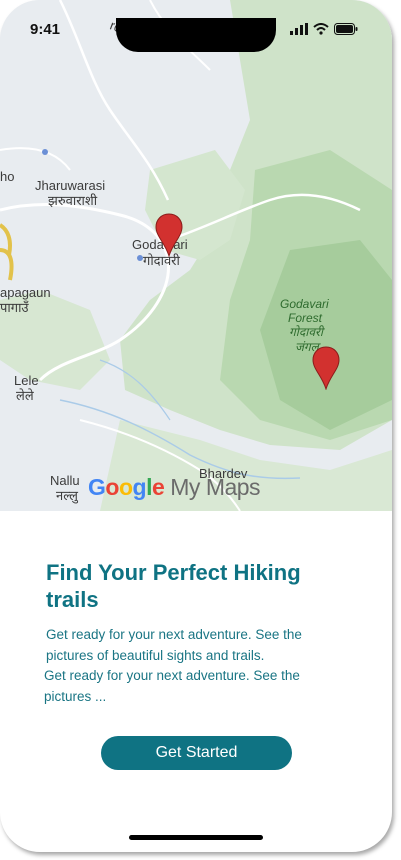 This screenshot has height=860, width=401. Describe the element at coordinates (25, 395) in the screenshot. I see `map-label-lele-nepali: लेले` at that location.